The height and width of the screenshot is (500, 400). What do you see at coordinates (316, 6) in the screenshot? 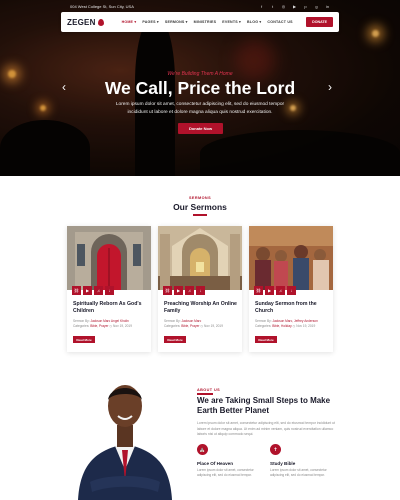
I see `google-icon: g` at bounding box center [316, 6].